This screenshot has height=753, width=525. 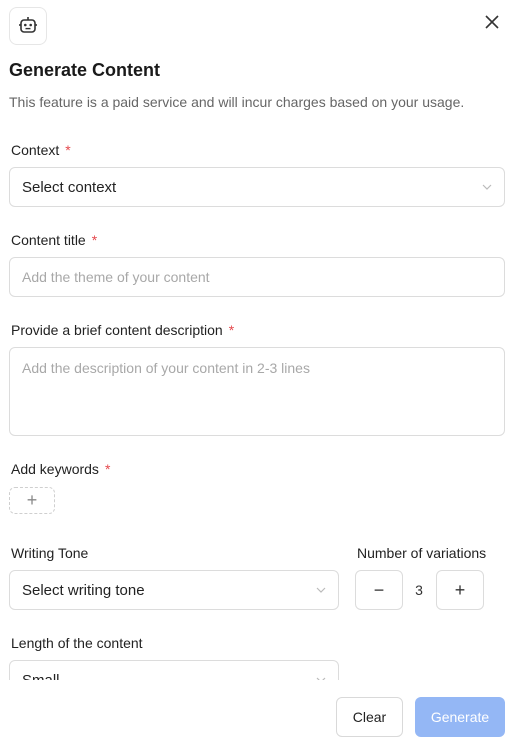 What do you see at coordinates (174, 670) in the screenshot?
I see `length-select: Small` at bounding box center [174, 670].